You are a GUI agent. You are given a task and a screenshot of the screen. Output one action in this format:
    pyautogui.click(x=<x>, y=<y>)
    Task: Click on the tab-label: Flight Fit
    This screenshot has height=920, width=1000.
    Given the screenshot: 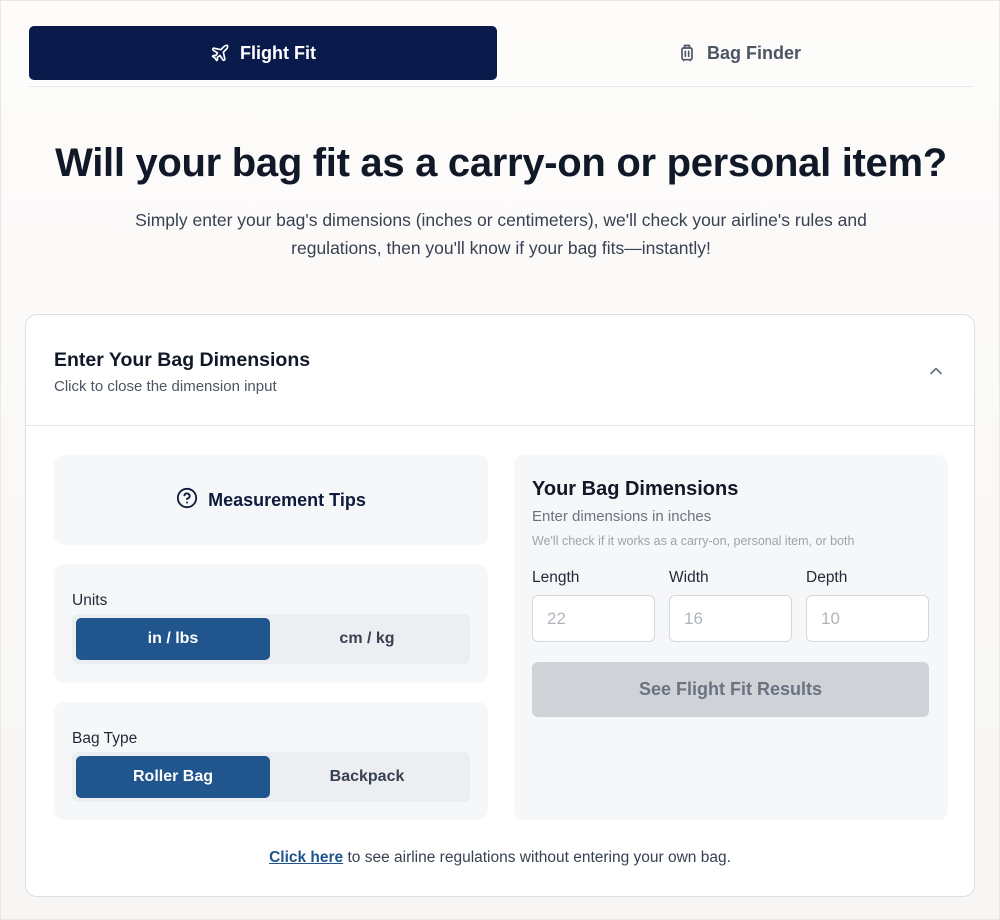 What is the action you would take?
    pyautogui.click(x=278, y=52)
    